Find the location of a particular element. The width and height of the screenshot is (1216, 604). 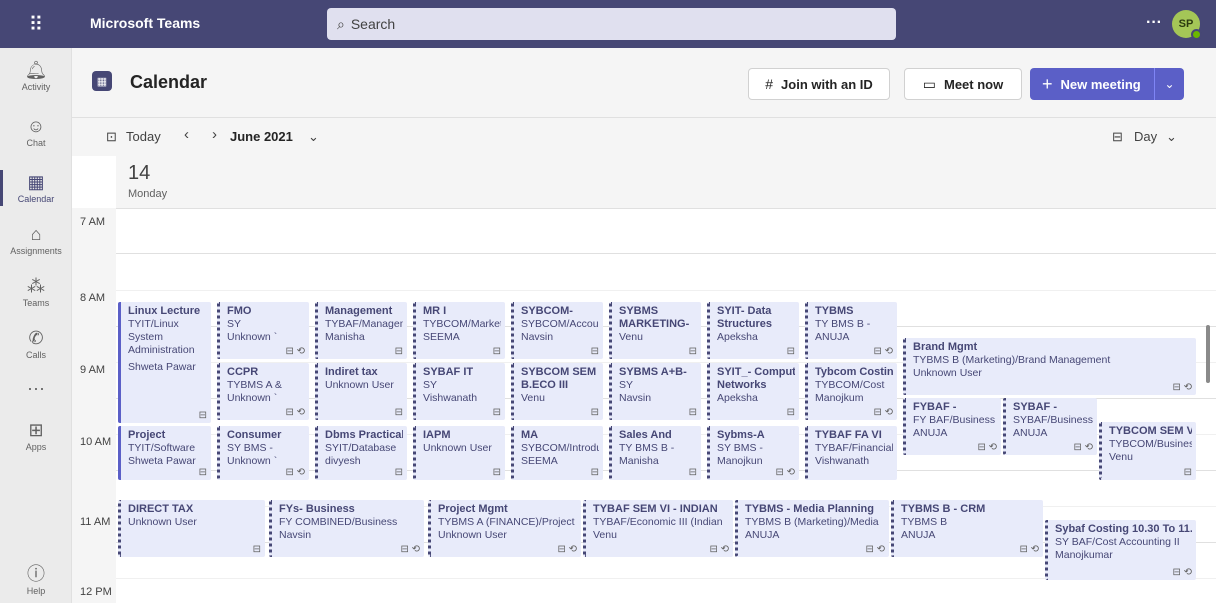

day-header: 14 Monday is located at coordinates (666, 182).